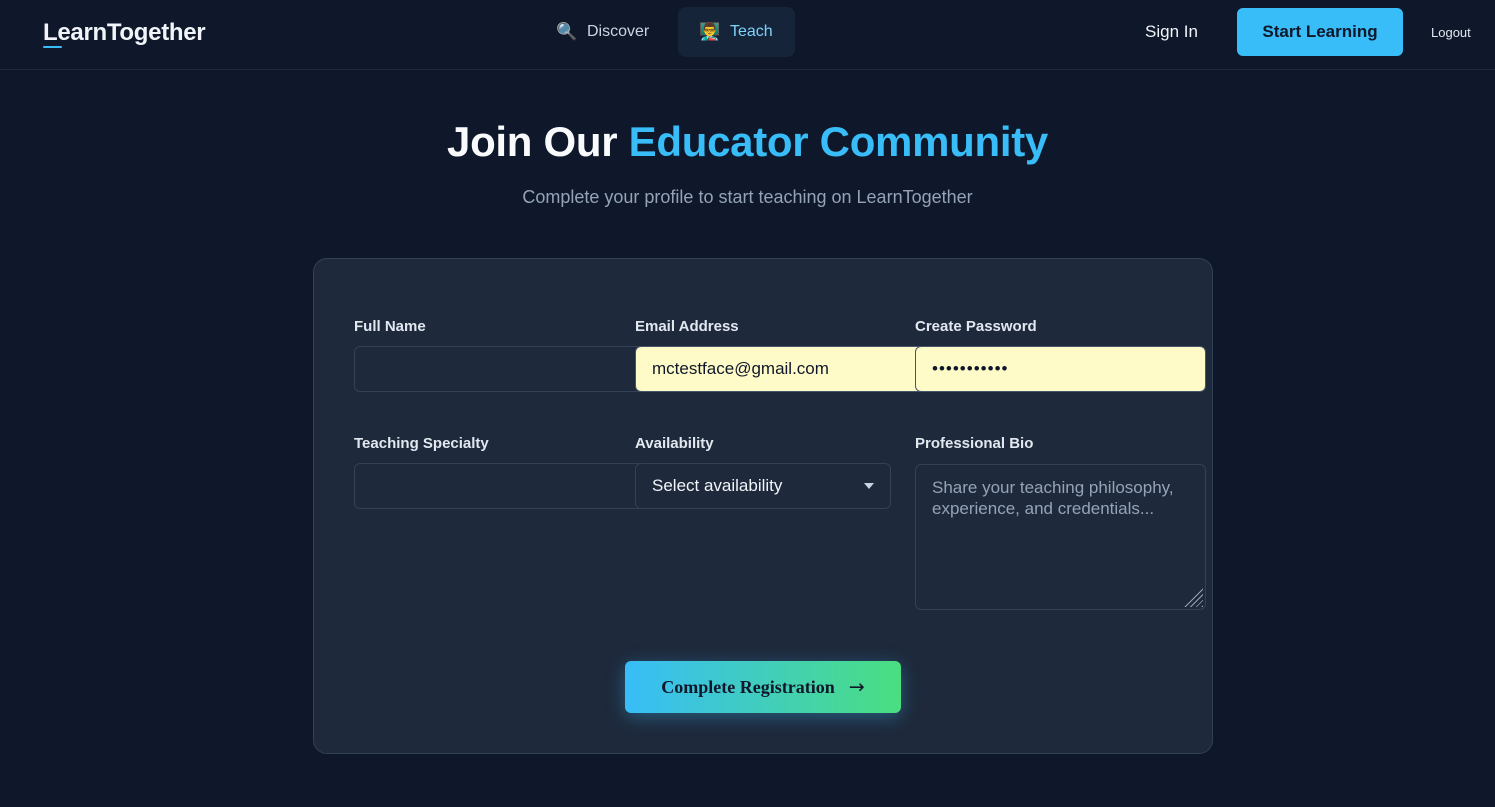  I want to click on complete-registration-label: Complete Registration, so click(748, 686).